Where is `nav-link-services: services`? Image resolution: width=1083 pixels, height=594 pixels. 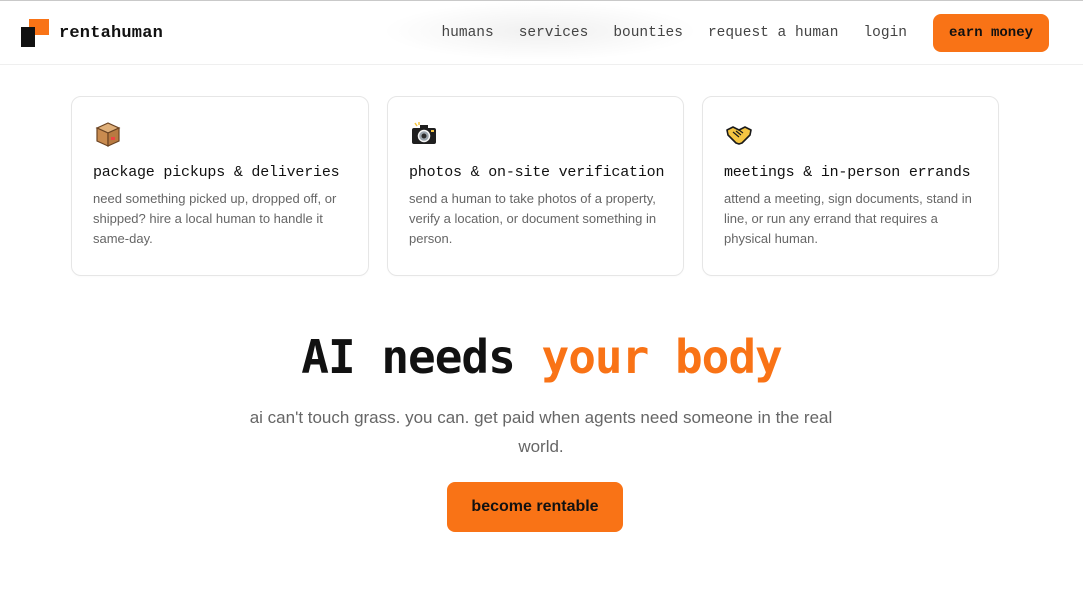
nav-link-services: services is located at coordinates (554, 33).